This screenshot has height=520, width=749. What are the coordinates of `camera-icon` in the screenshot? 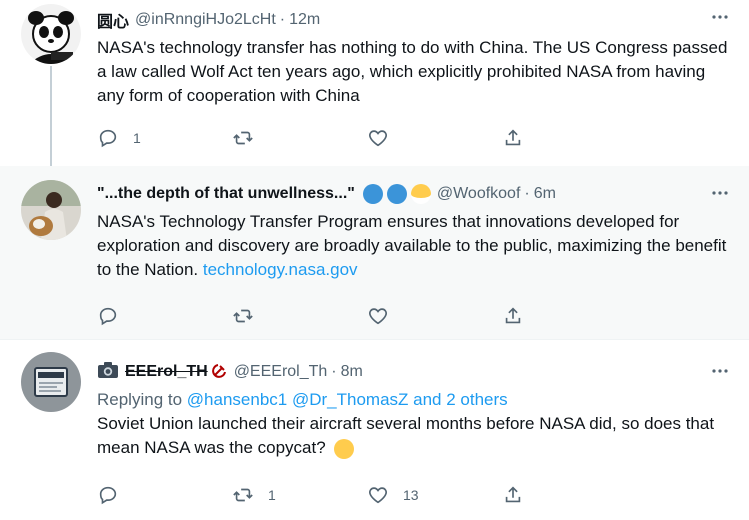 It's located at (108, 372).